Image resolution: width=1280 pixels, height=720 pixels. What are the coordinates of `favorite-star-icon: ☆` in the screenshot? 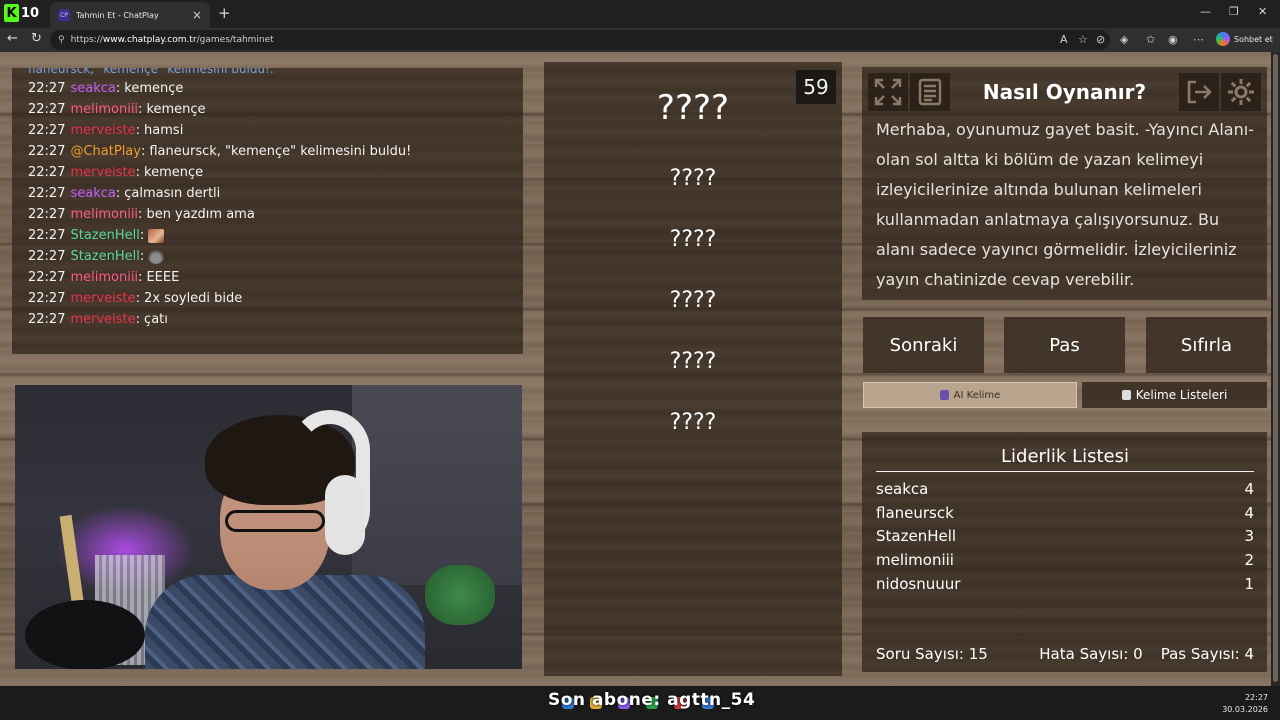 It's located at (1083, 39).